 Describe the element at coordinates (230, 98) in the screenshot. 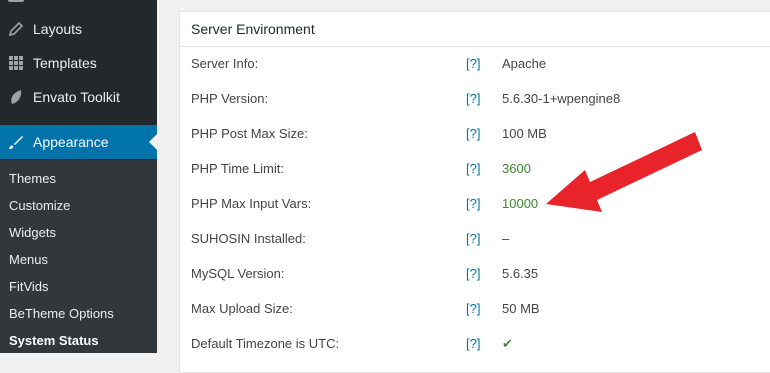

I see `row-label: PHP Version:` at that location.